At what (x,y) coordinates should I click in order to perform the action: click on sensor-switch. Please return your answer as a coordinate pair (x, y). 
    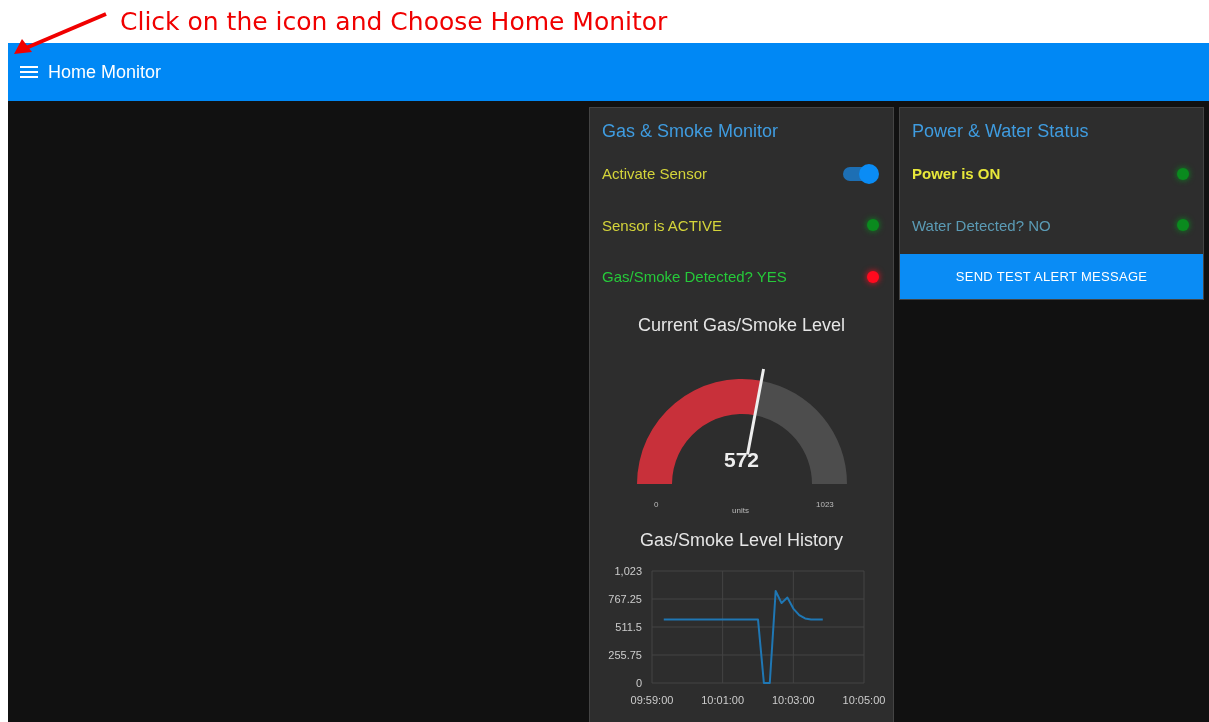
    Looking at the image, I should click on (861, 173).